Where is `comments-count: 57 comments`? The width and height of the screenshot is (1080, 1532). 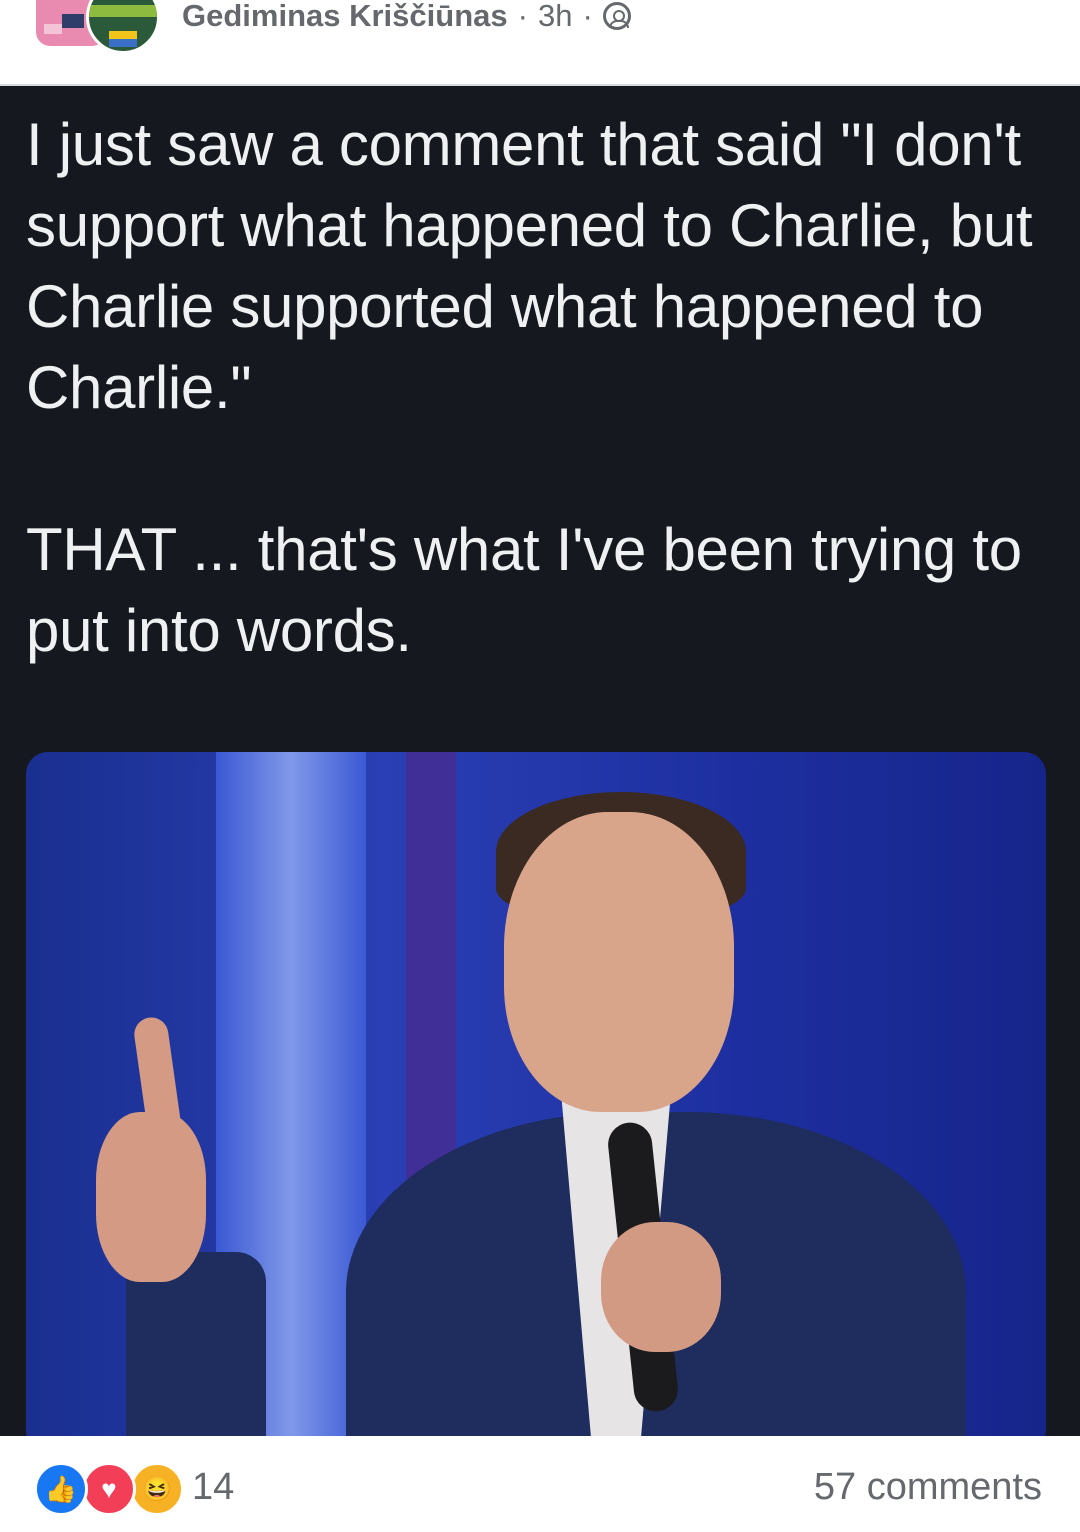
comments-count: 57 comments is located at coordinates (928, 1487).